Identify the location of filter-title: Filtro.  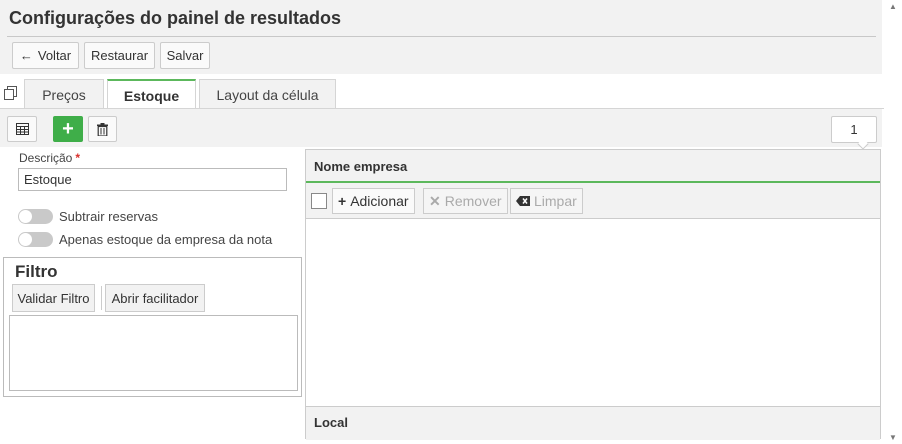
(36, 271).